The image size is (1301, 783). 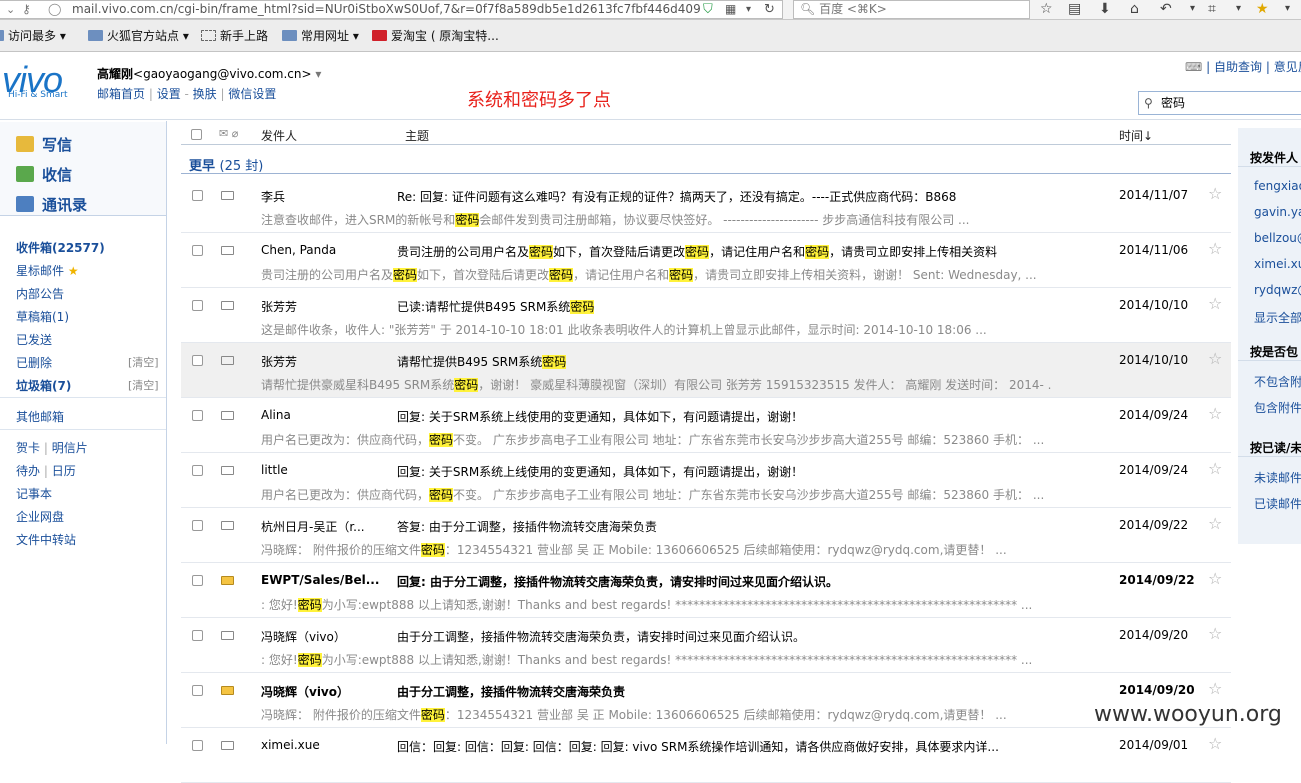 What do you see at coordinates (33, 36) in the screenshot?
I see `bookmark-most-visited: 访问最多 ▾` at bounding box center [33, 36].